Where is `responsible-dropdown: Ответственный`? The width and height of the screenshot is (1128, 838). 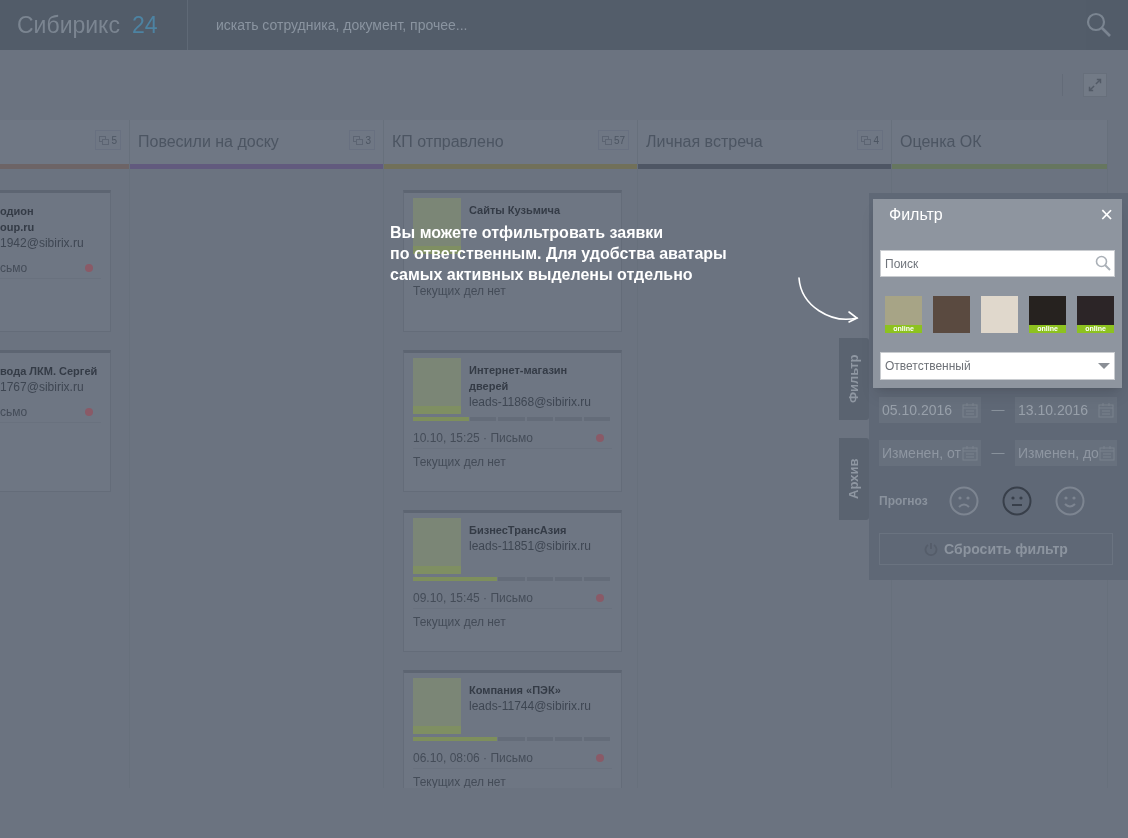 responsible-dropdown: Ответственный is located at coordinates (997, 366).